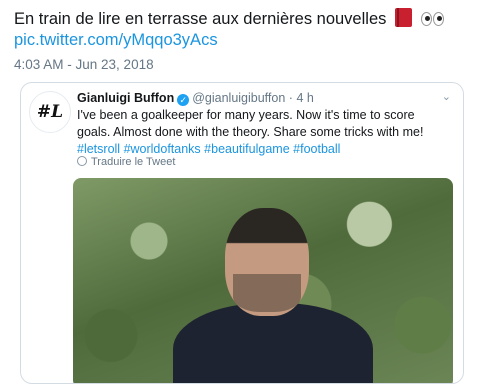  What do you see at coordinates (432, 21) in the screenshot?
I see `eyes-icon` at bounding box center [432, 21].